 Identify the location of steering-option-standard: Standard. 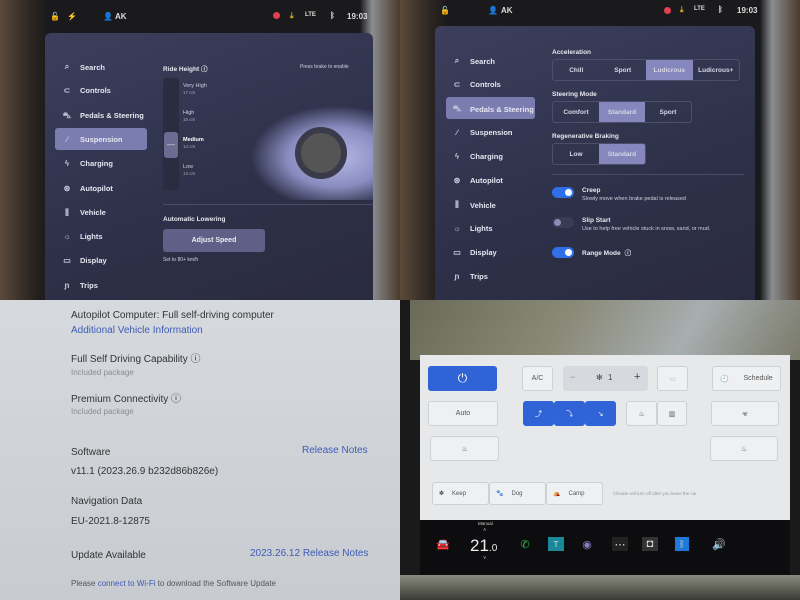
(622, 112).